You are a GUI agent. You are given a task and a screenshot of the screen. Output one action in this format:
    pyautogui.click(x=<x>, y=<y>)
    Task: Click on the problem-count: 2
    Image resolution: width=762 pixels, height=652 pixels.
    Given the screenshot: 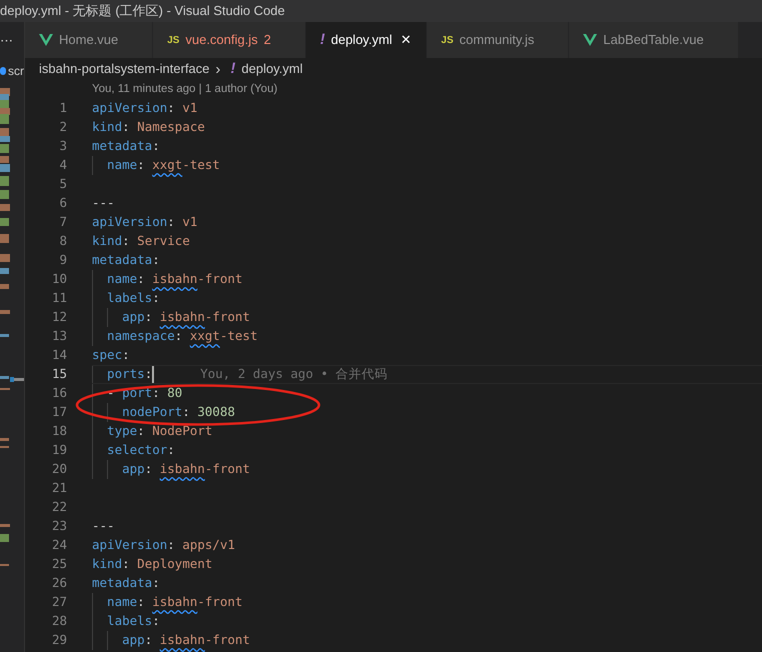 What is the action you would take?
    pyautogui.click(x=267, y=40)
    